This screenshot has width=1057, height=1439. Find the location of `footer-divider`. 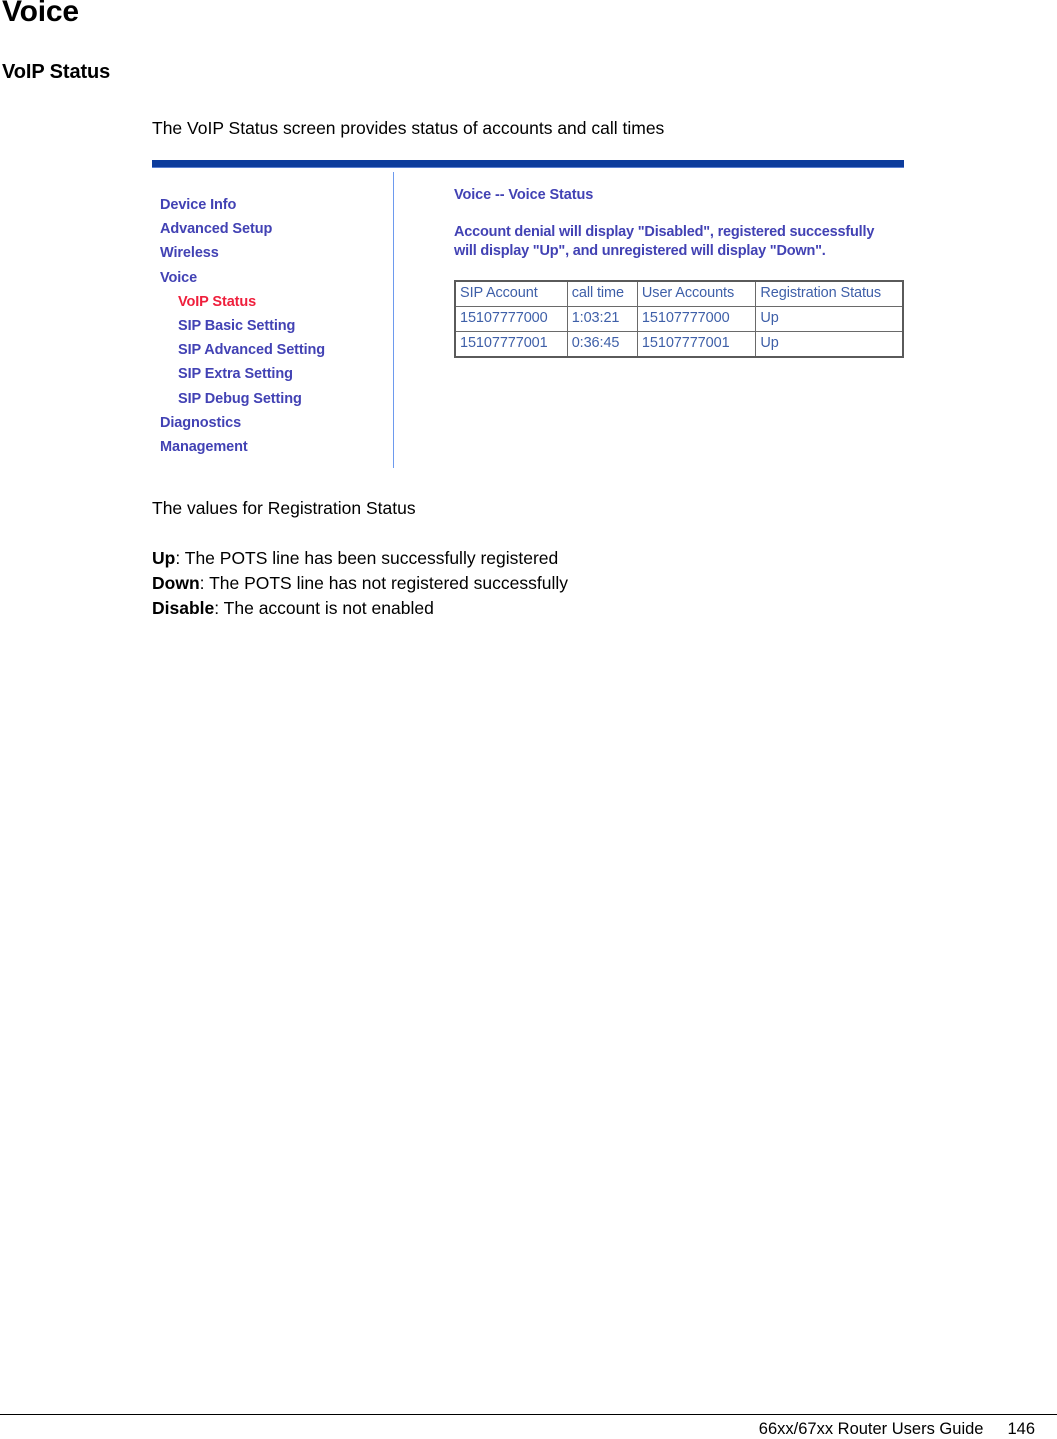

footer-divider is located at coordinates (528, 1414).